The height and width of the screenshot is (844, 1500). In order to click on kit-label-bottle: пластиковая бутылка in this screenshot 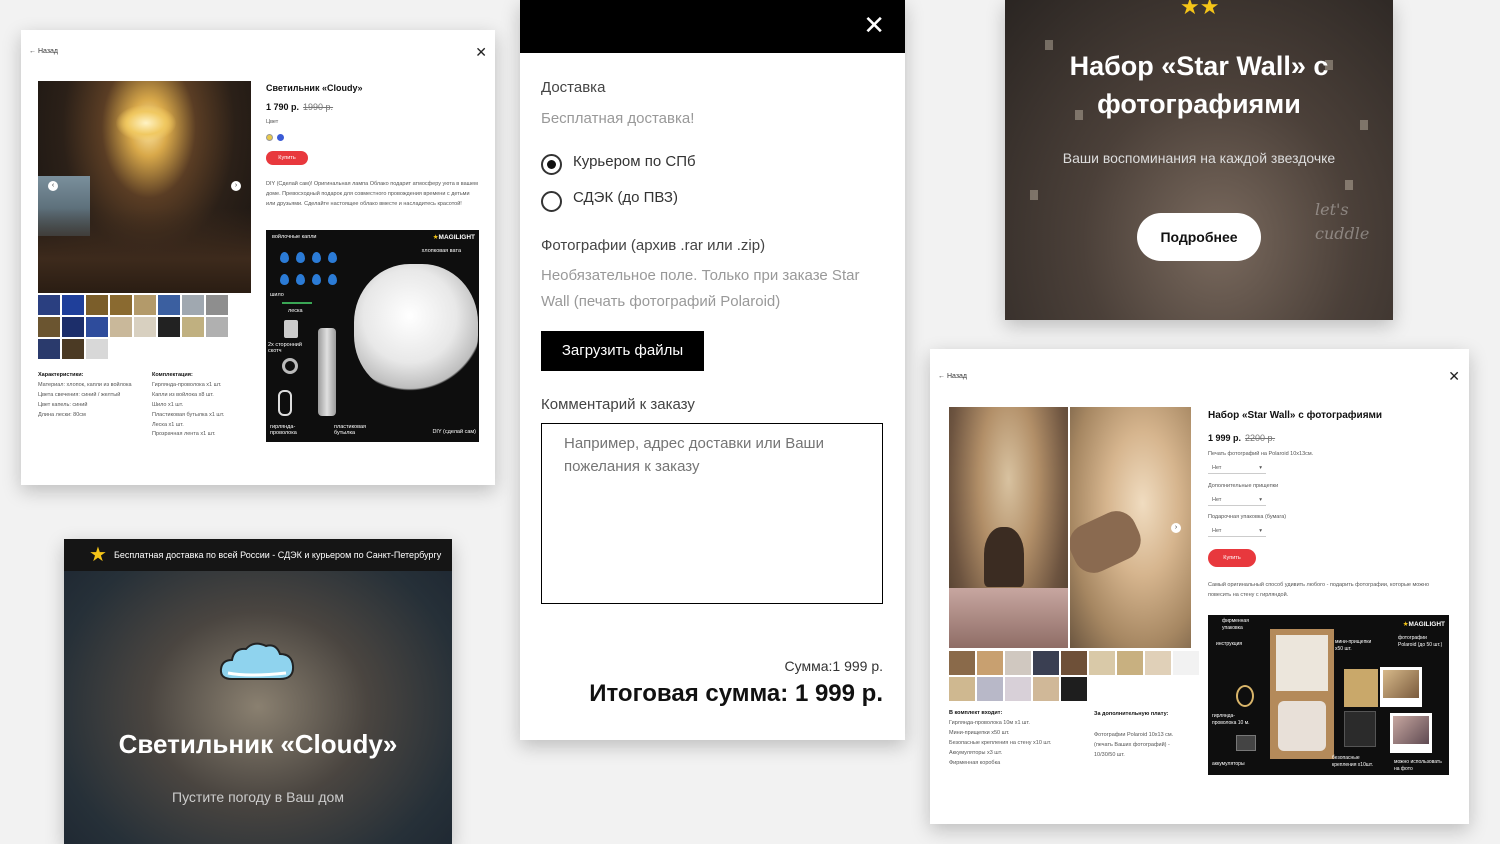, I will do `click(350, 430)`.